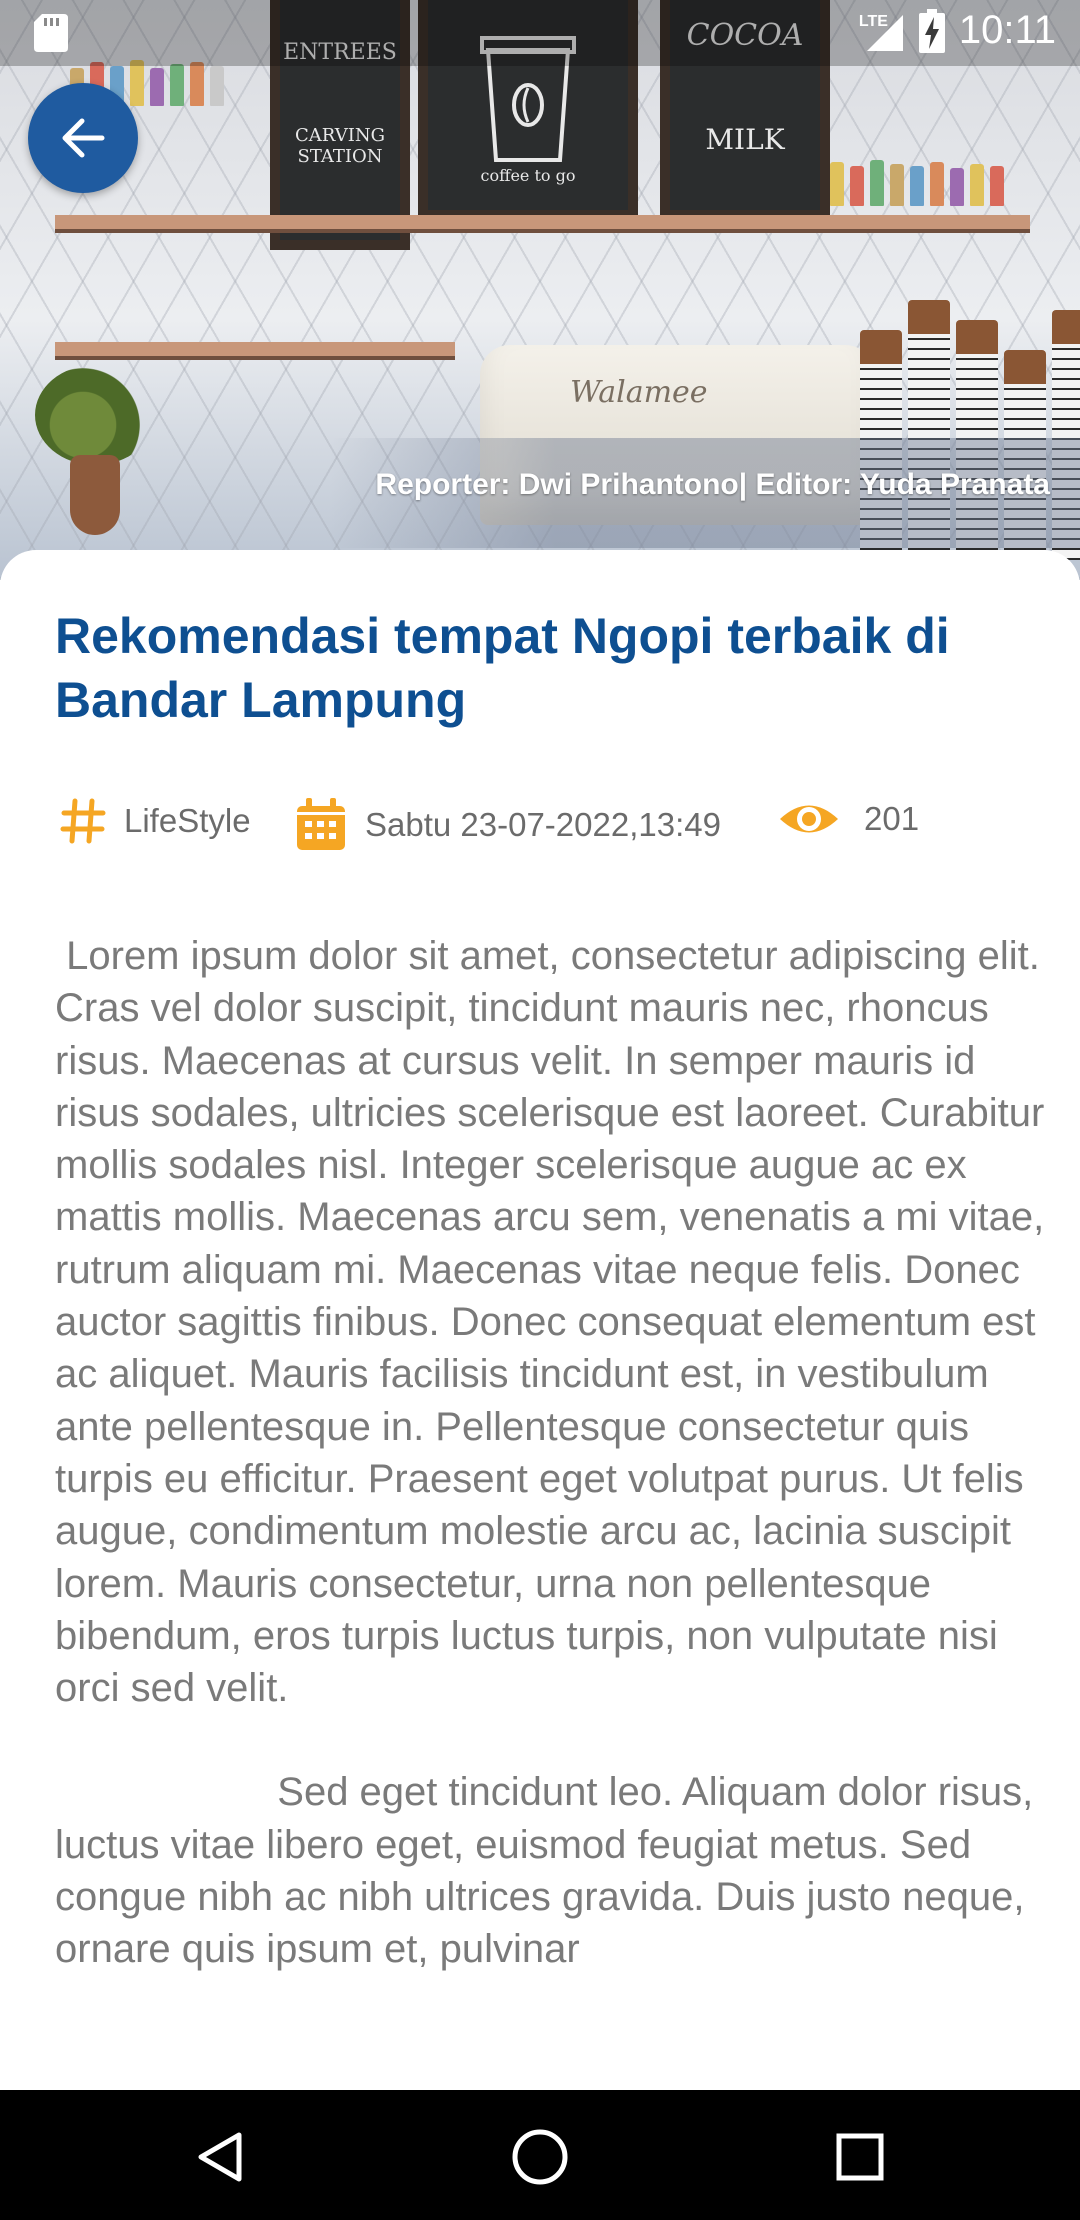 Image resolution: width=1080 pixels, height=2220 pixels. I want to click on triangle-back-icon, so click(220, 2157).